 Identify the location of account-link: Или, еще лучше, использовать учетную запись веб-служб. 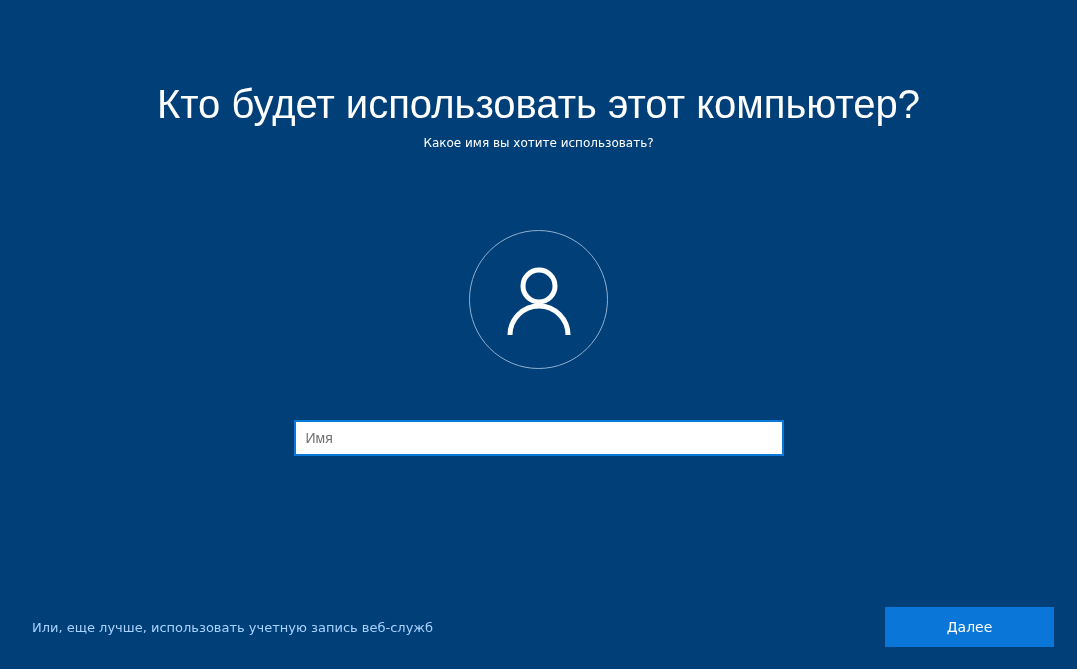
(233, 627).